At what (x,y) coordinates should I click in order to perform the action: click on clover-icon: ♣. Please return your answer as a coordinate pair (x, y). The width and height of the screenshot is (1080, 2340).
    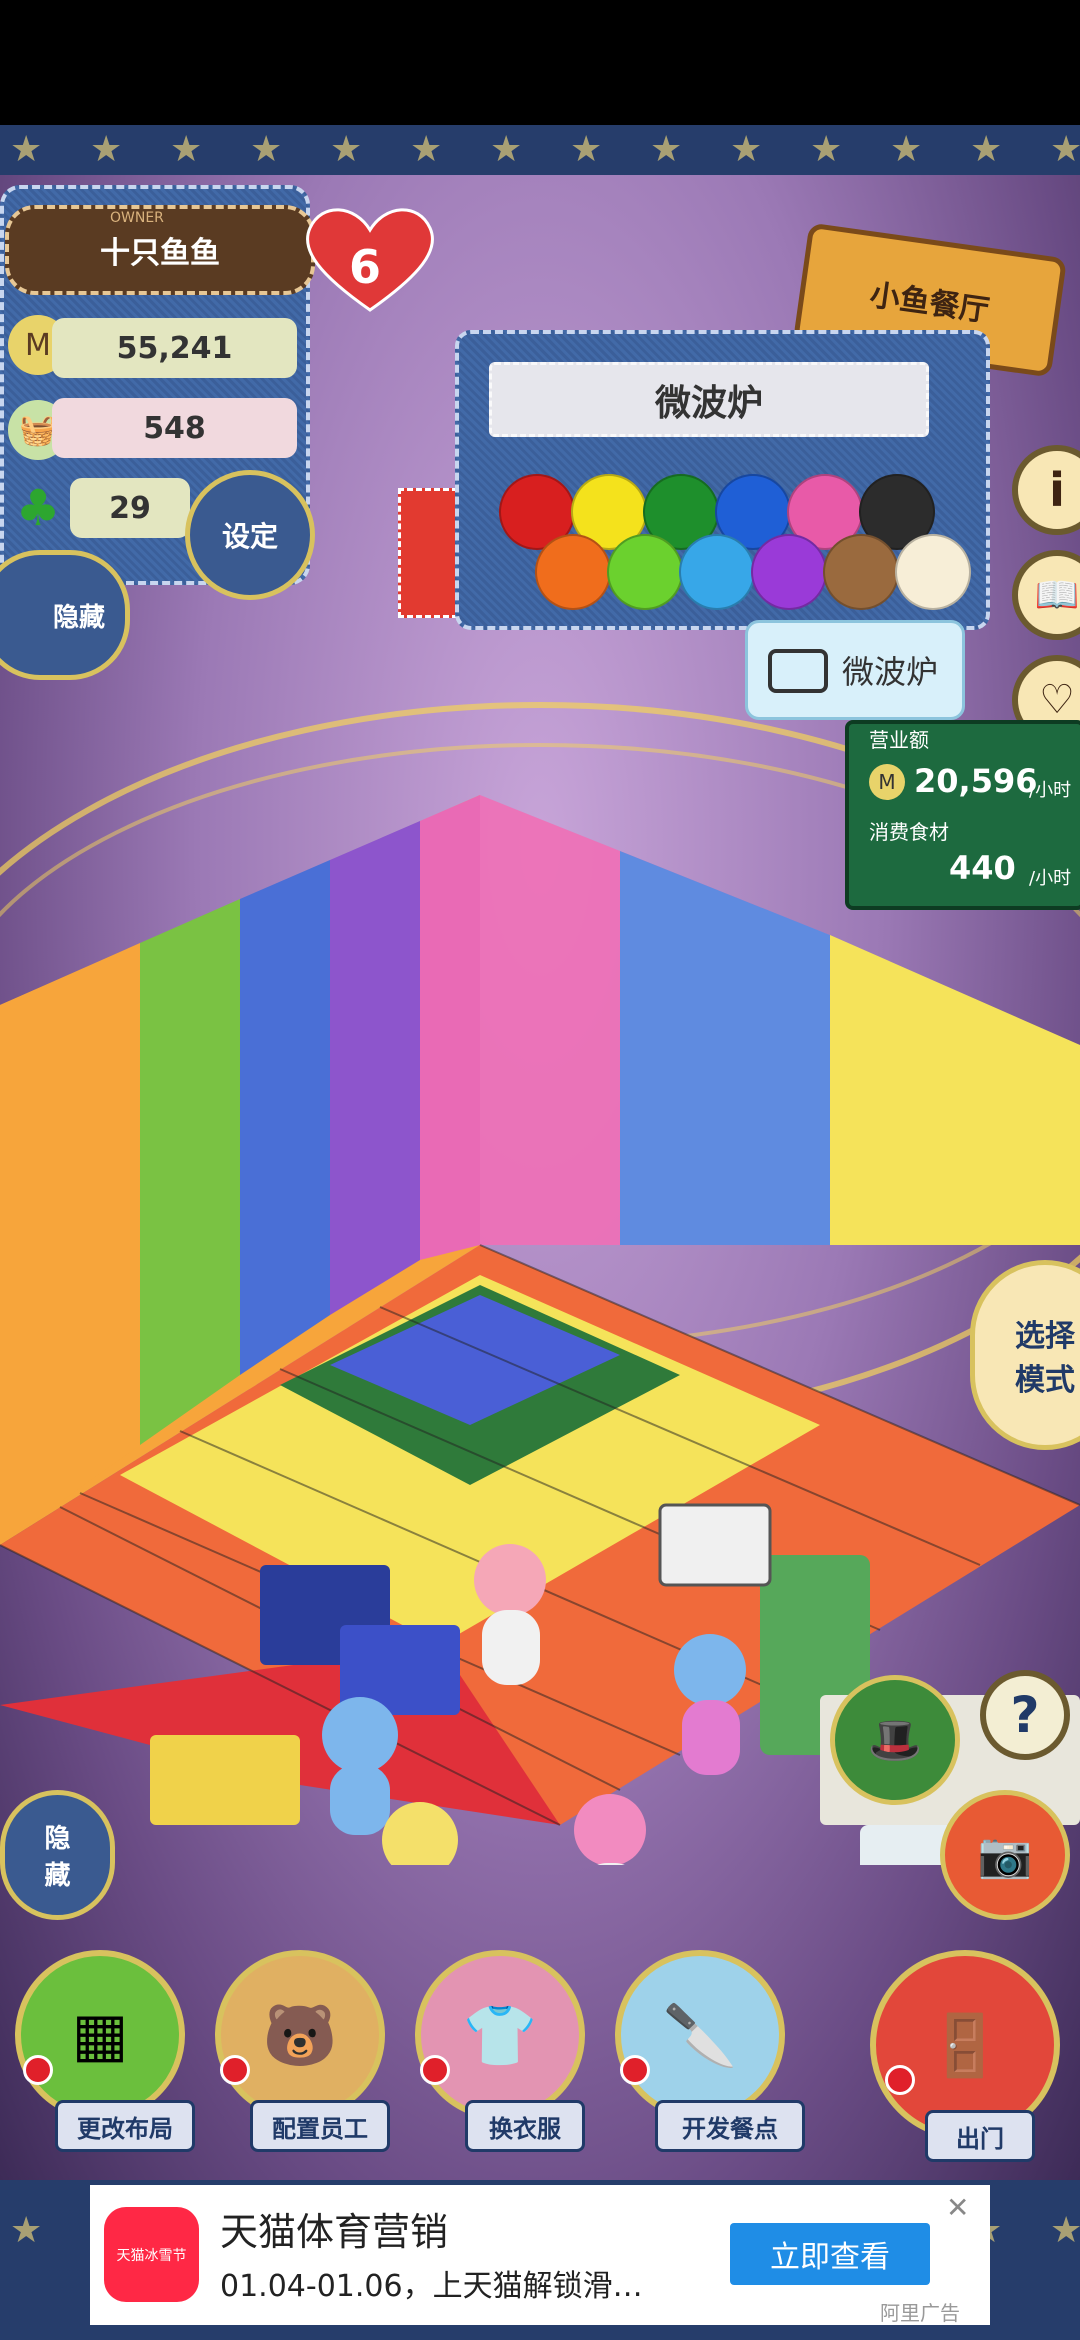
    Looking at the image, I should click on (38, 508).